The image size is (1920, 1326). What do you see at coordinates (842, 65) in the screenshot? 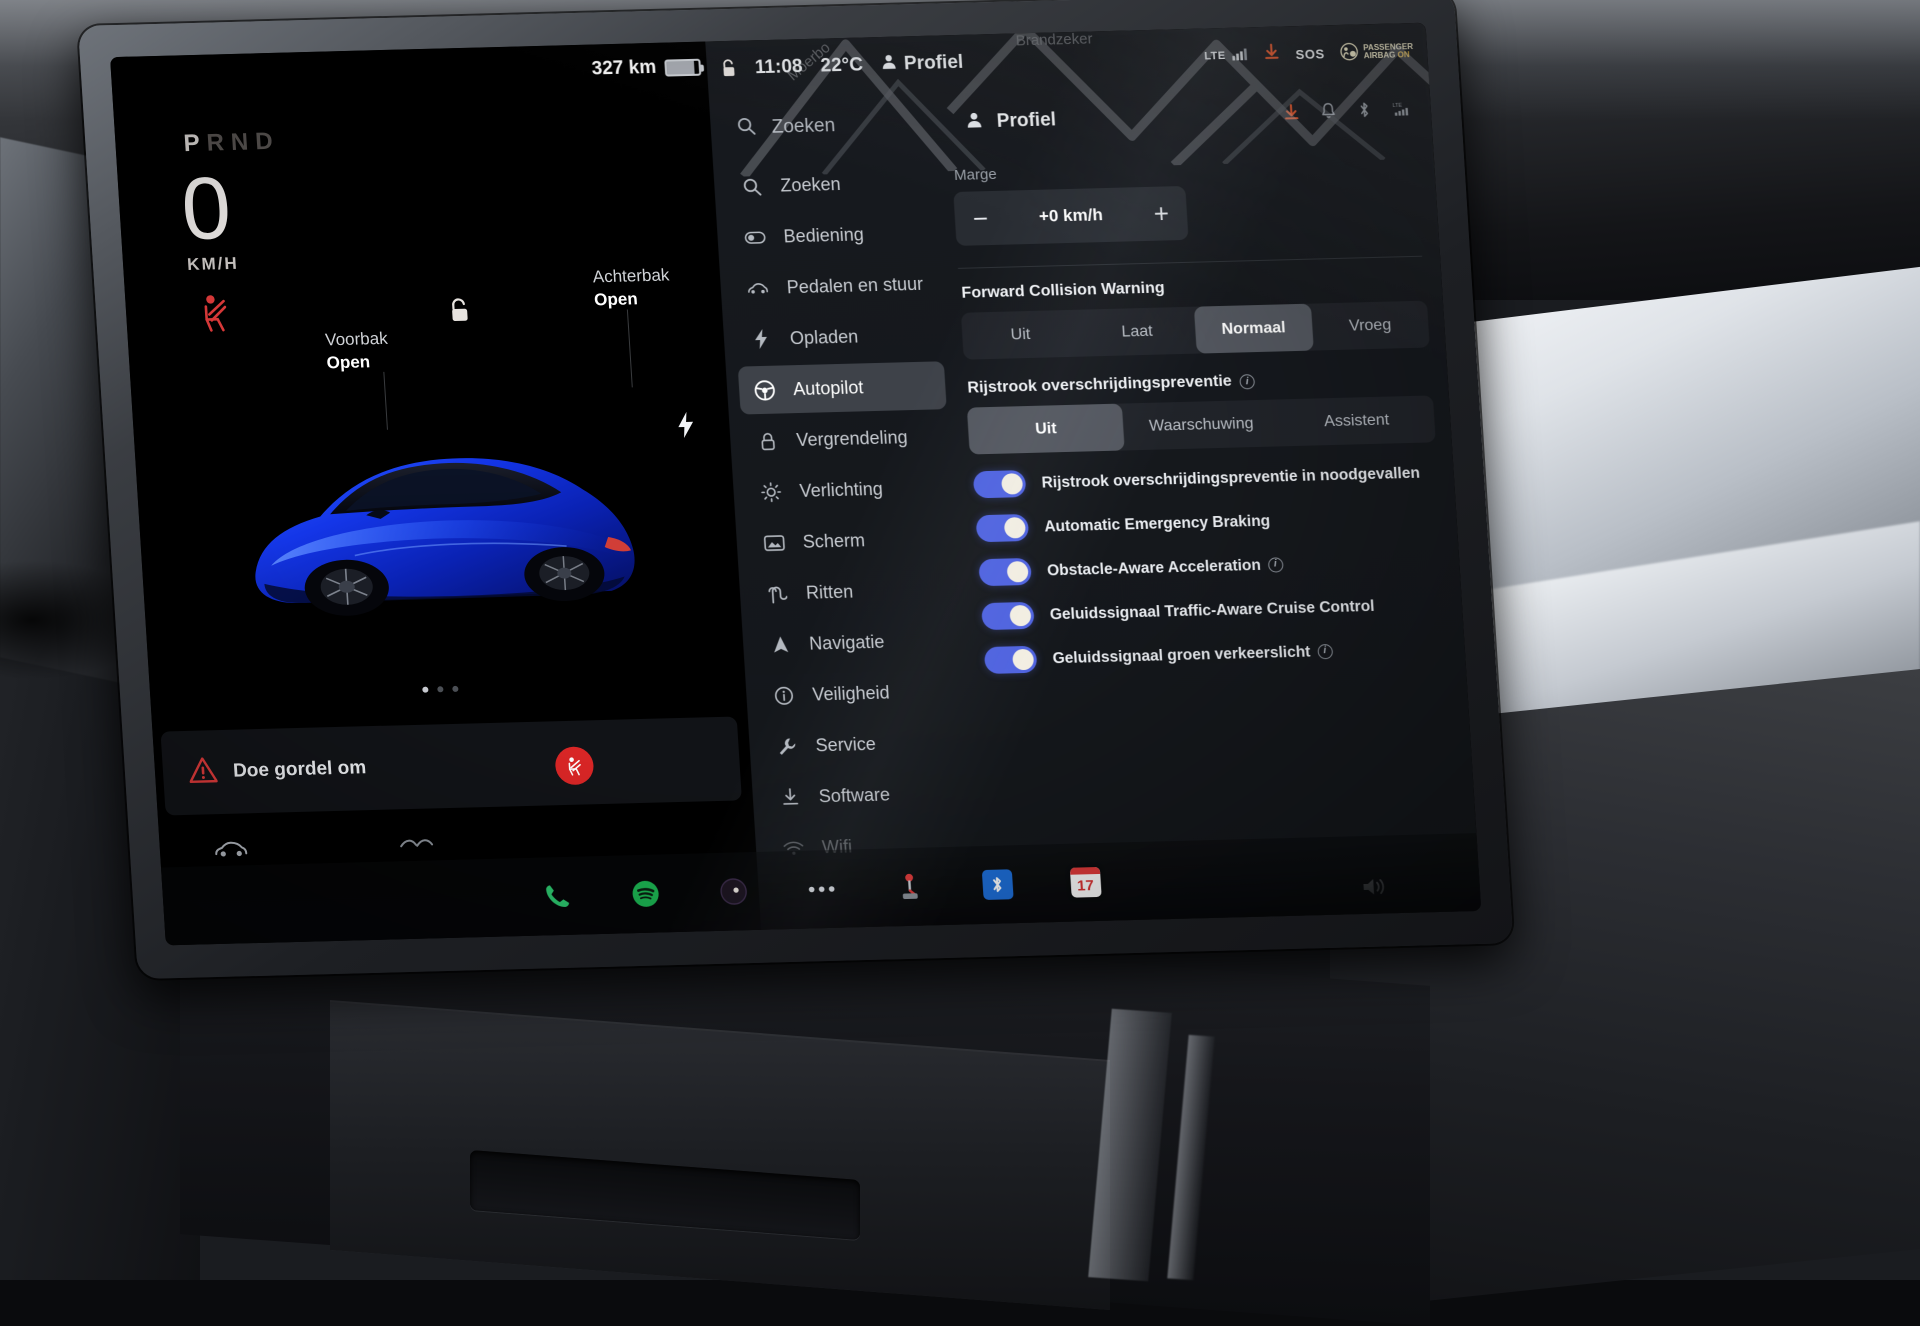
I see `temperature: 22°C` at bounding box center [842, 65].